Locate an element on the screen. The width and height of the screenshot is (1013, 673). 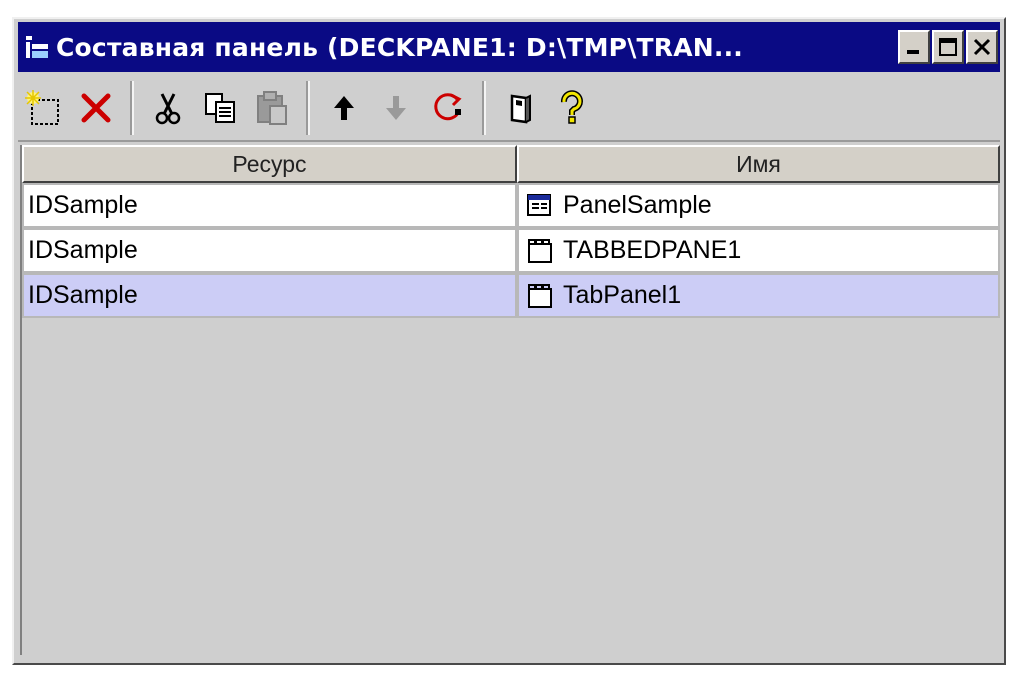
delete-button is located at coordinates (96, 108).